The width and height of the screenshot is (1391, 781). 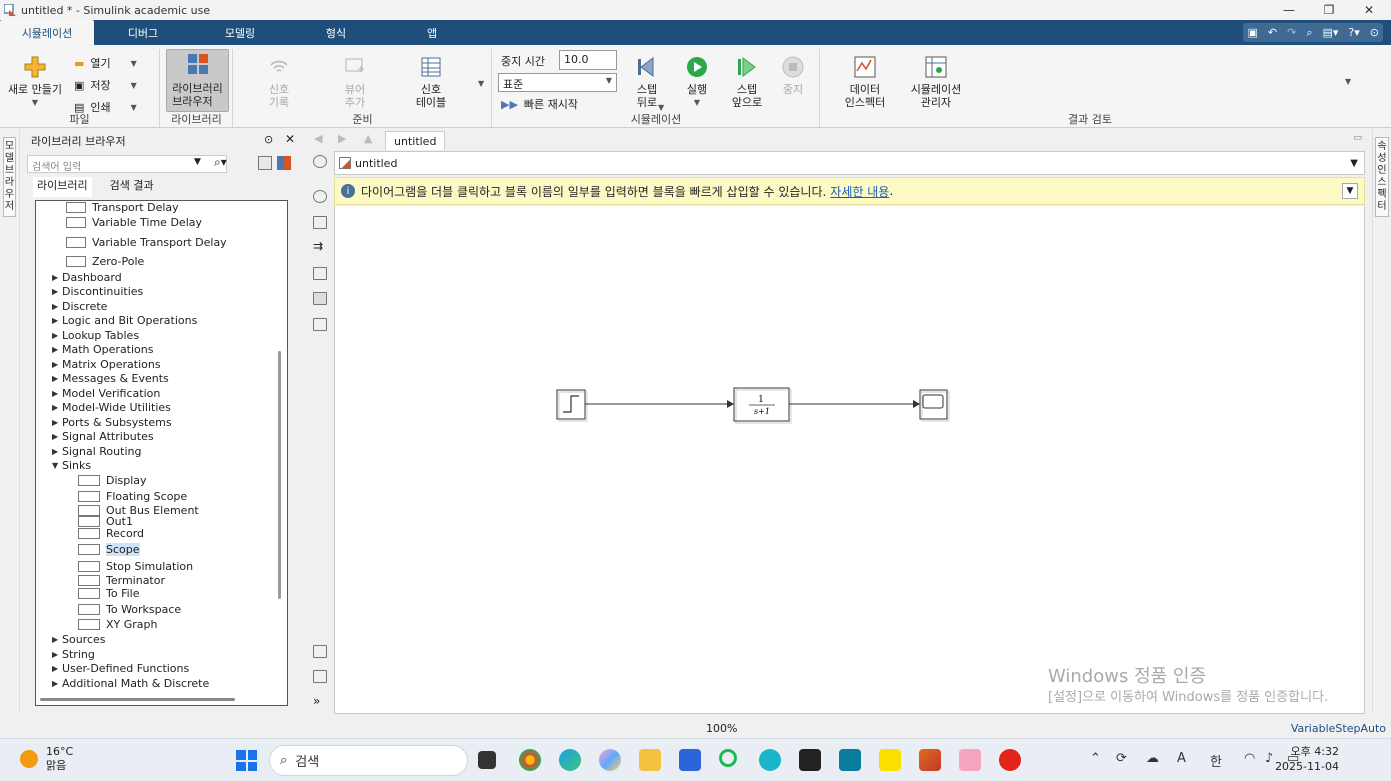 What do you see at coordinates (320, 676) in the screenshot?
I see `model-explorer-icon` at bounding box center [320, 676].